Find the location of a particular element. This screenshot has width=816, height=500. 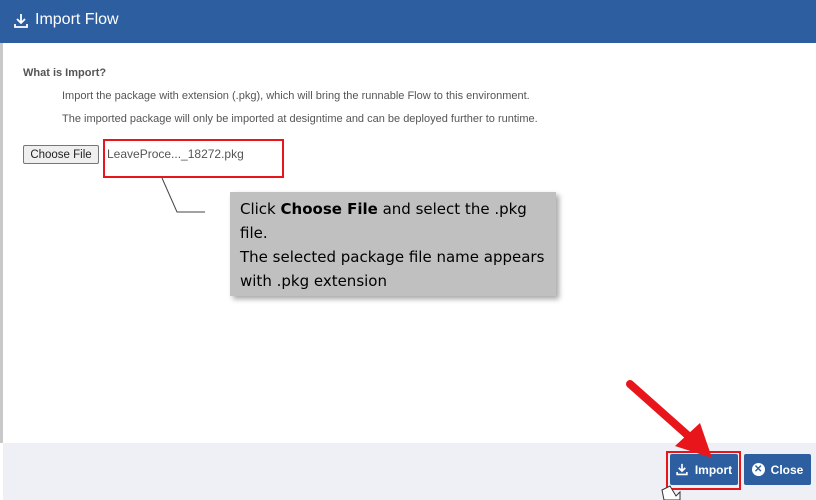

close-button: ✕ Close is located at coordinates (777, 469).